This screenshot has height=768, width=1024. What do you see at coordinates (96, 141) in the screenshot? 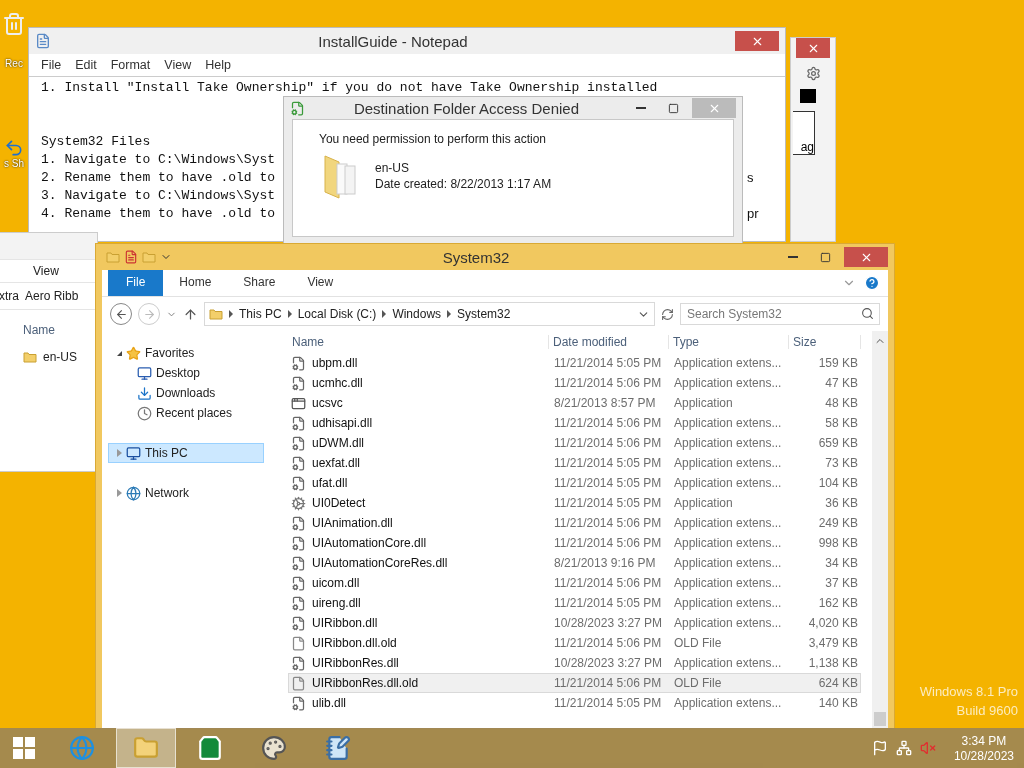
I see `text-line: System32 Files` at bounding box center [96, 141].